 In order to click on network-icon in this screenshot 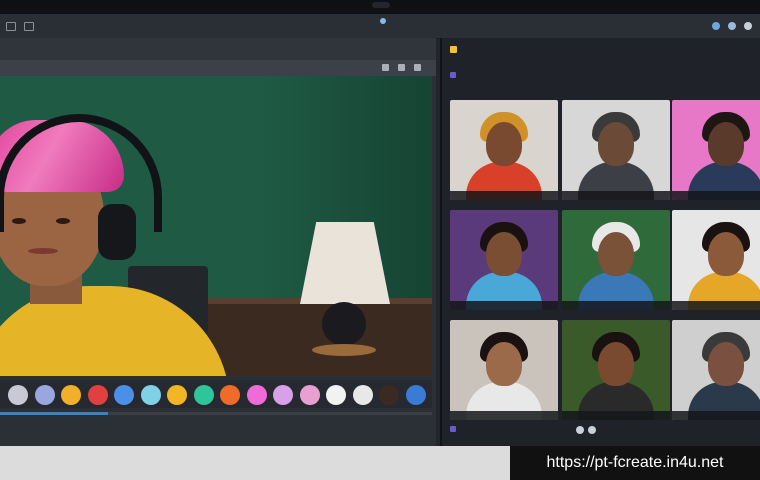, I will do `click(716, 26)`.